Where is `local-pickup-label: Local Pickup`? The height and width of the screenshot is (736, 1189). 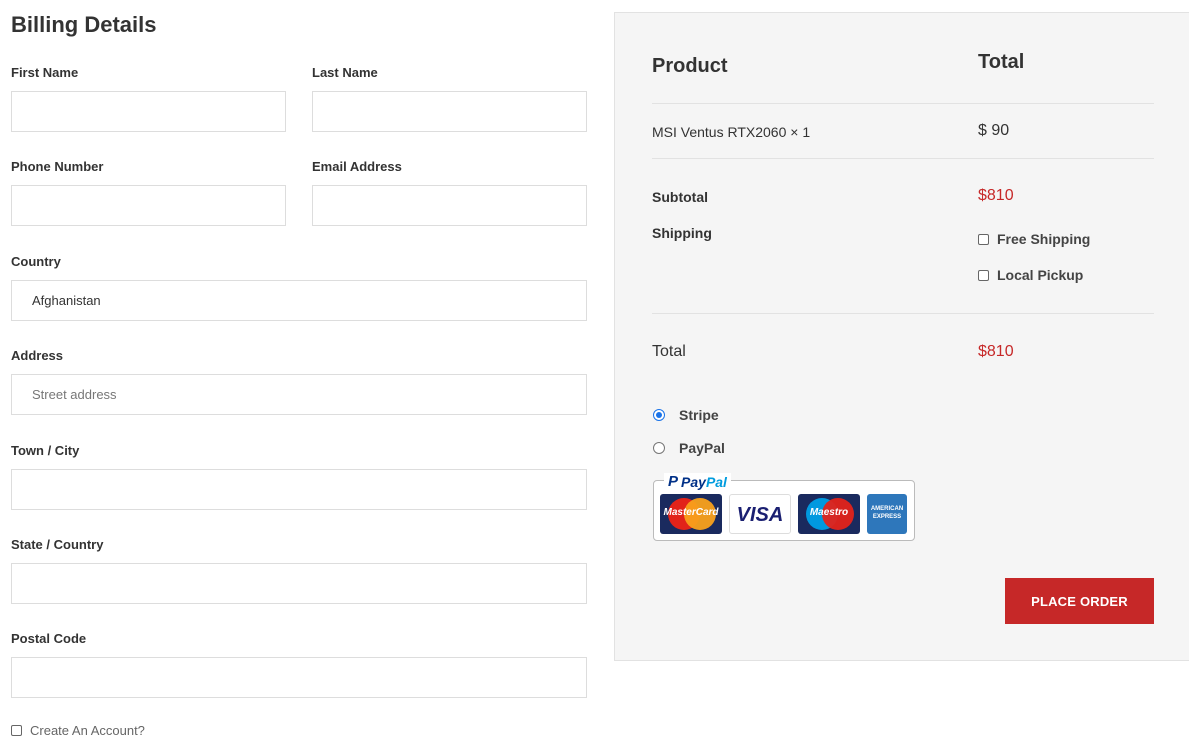
local-pickup-label: Local Pickup is located at coordinates (1040, 275).